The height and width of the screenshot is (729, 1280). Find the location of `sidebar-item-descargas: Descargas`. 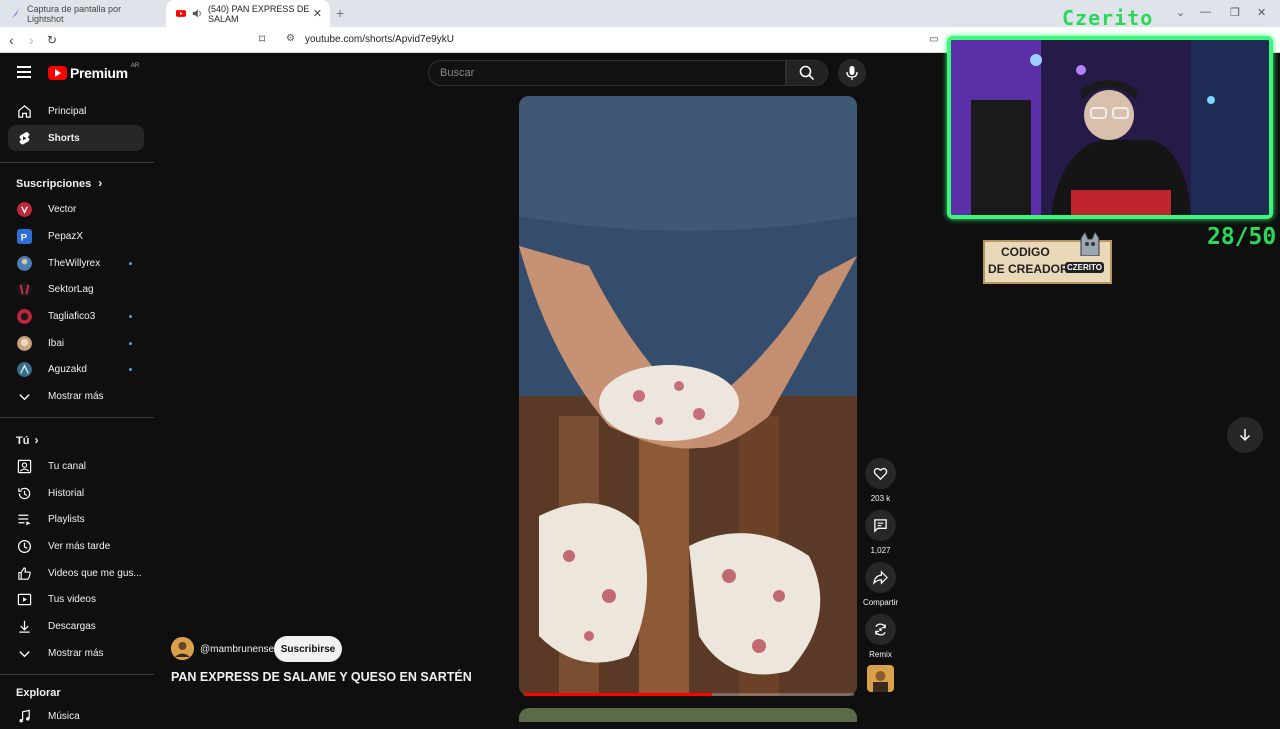

sidebar-item-descargas: Descargas is located at coordinates (76, 626).